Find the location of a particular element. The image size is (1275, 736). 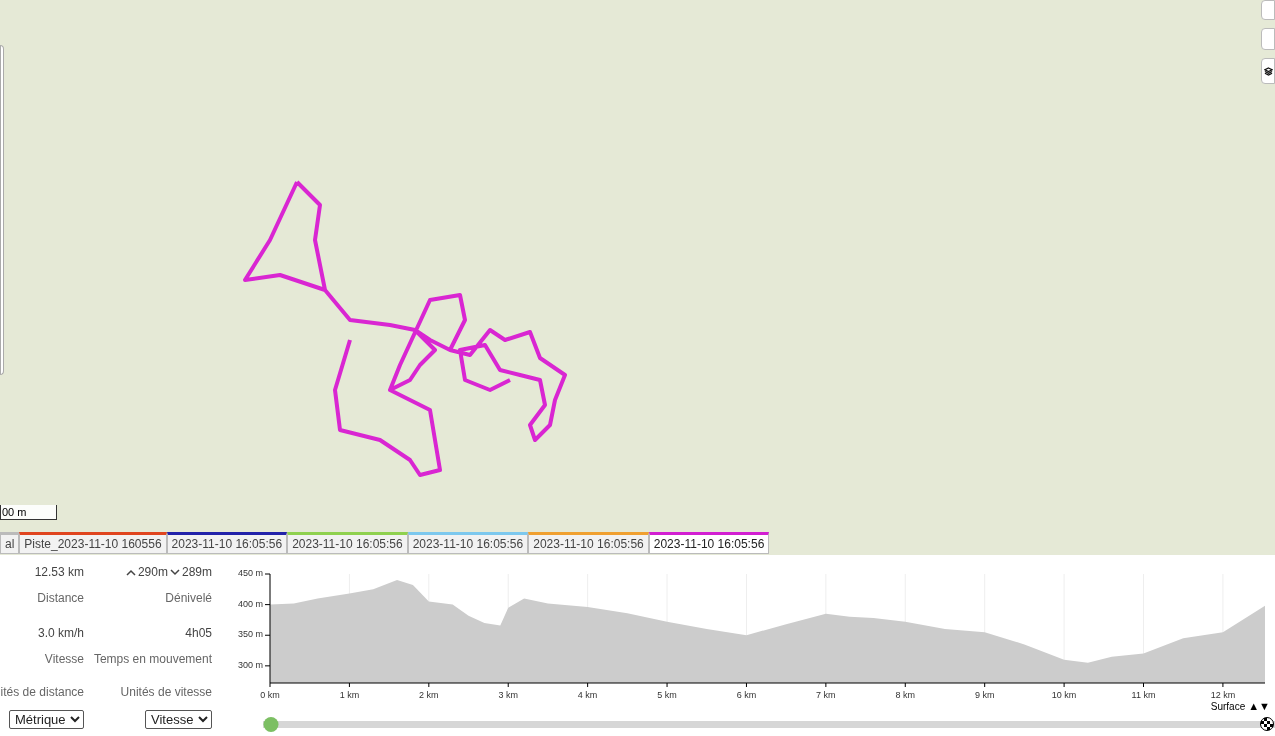

stat-label: Temps en mouvement is located at coordinates (152, 659).